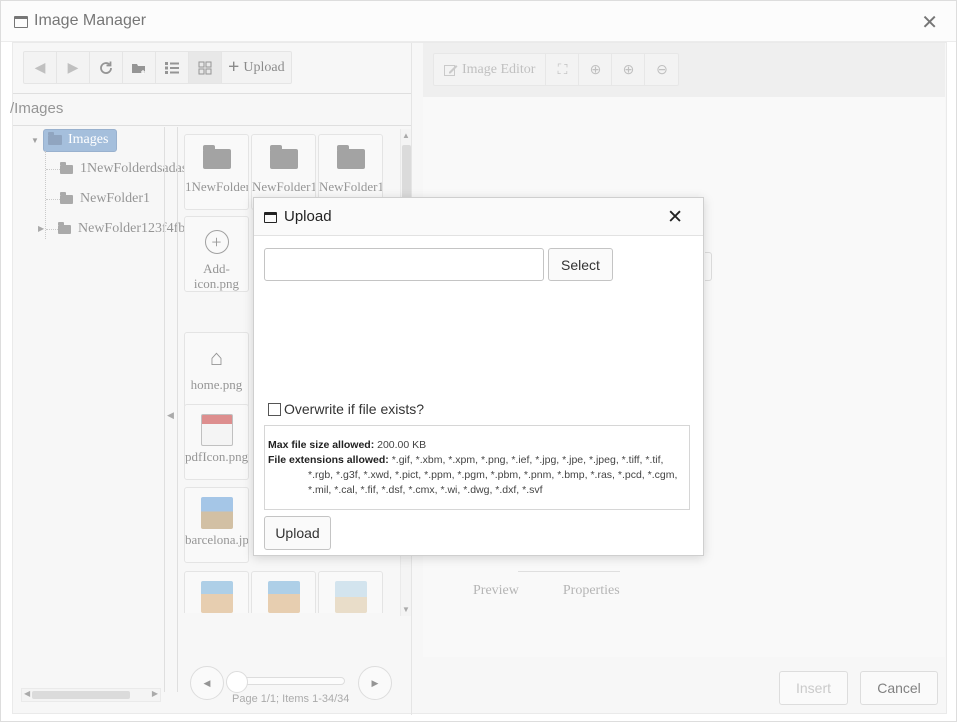 The image size is (957, 722). What do you see at coordinates (217, 186) in the screenshot?
I see `tile-label: 1NewFolderdsadas` at bounding box center [217, 186].